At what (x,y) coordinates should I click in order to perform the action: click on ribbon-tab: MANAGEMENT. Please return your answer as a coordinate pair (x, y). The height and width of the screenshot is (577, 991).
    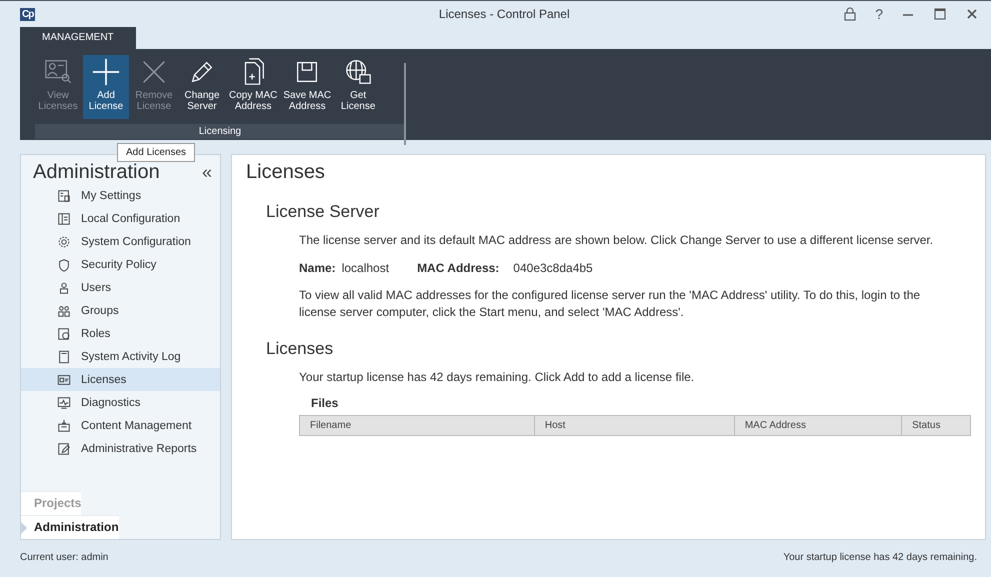
    Looking at the image, I should click on (78, 38).